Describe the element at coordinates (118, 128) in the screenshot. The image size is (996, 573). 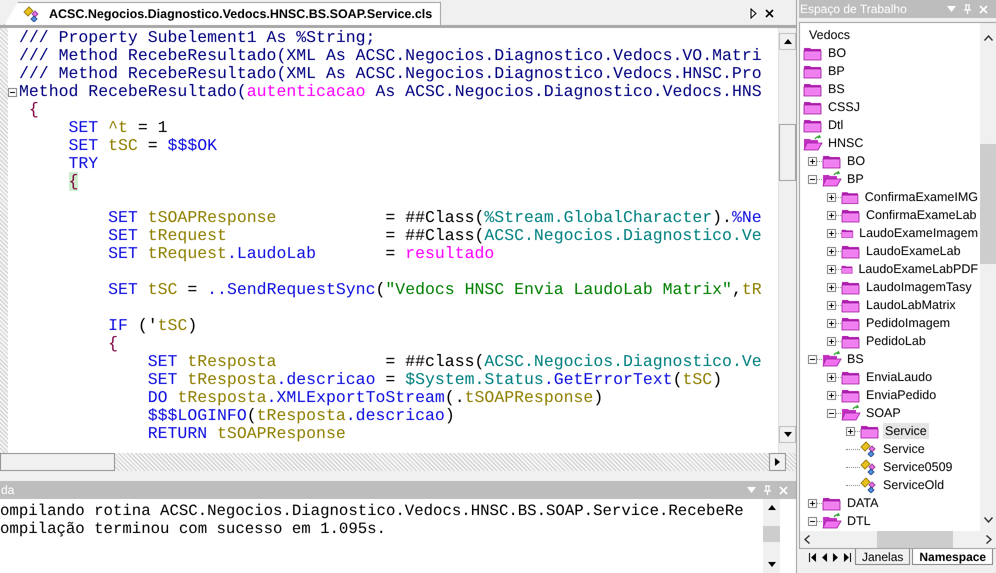
I see `code-line: SET ^t = 1` at that location.